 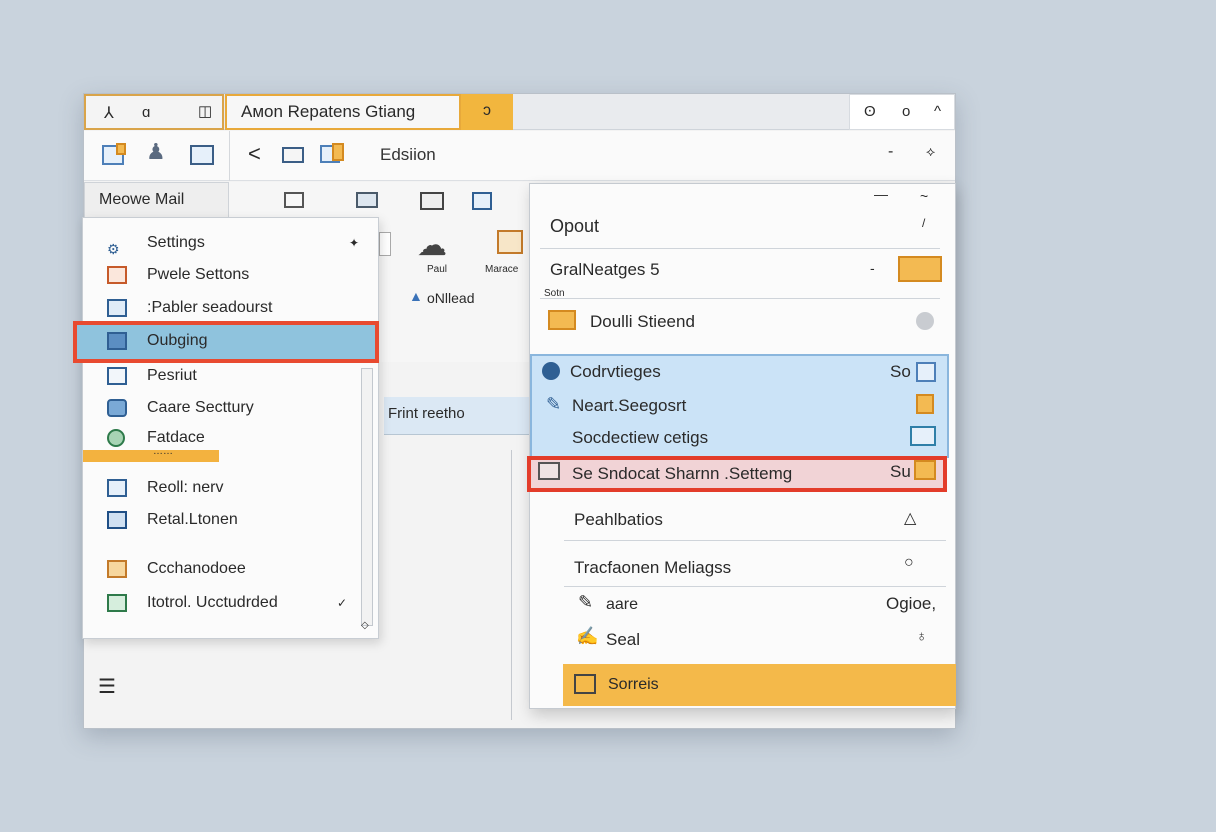 What do you see at coordinates (176, 437) in the screenshot?
I see `menu-item-label: Fatdace` at bounding box center [176, 437].